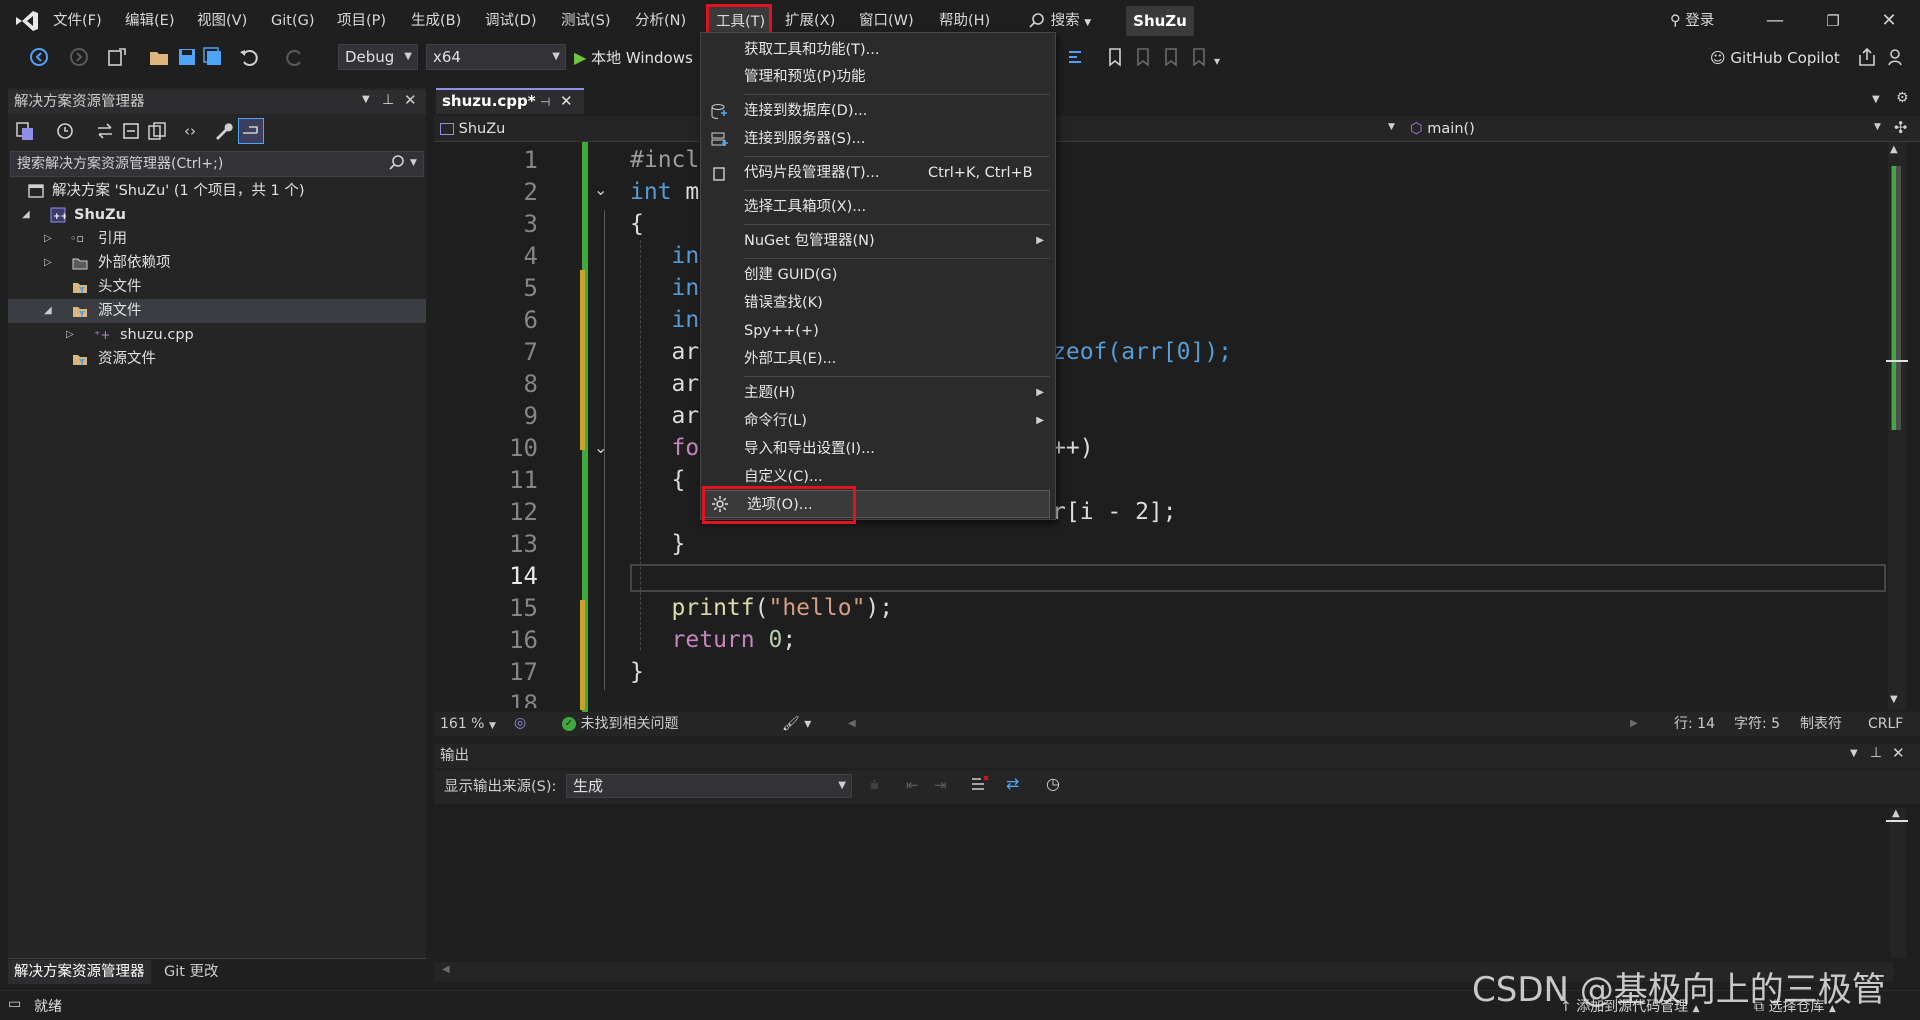 Image resolution: width=1920 pixels, height=1020 pixels. What do you see at coordinates (217, 215) in the screenshot?
I see `tree-project: ◢ ++ ShuZu` at bounding box center [217, 215].